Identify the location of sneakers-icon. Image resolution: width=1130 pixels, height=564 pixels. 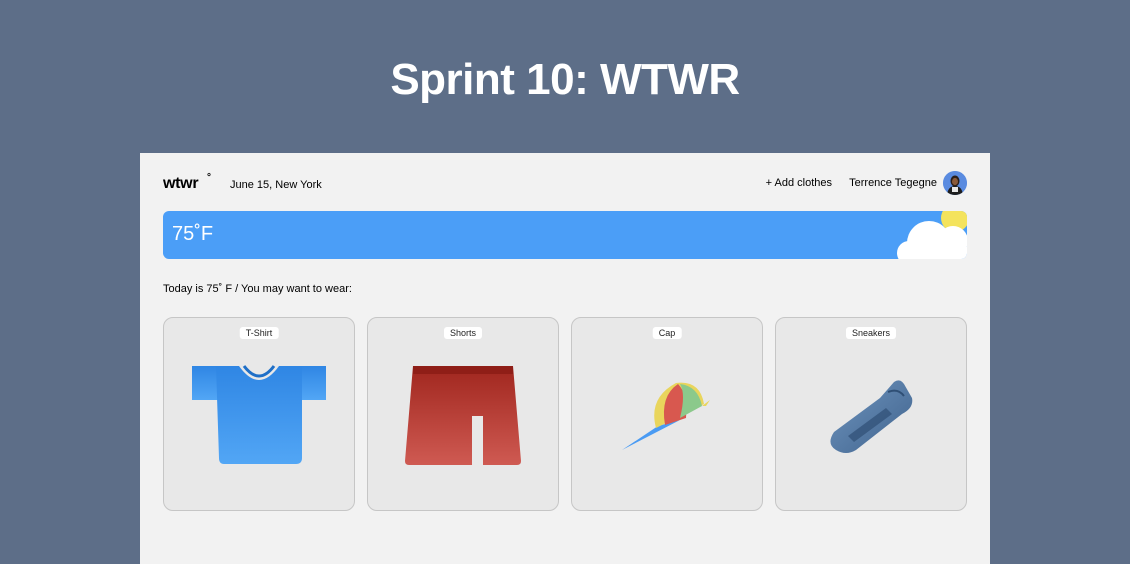
(871, 428).